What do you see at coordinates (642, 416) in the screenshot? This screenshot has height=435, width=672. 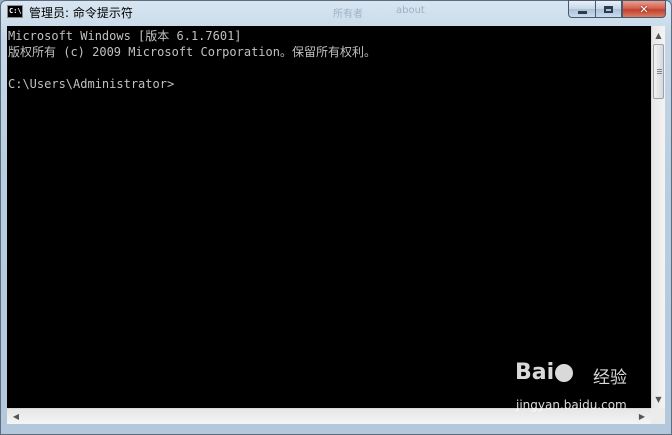 I see `scroll-right-arrow-icon: ▶` at bounding box center [642, 416].